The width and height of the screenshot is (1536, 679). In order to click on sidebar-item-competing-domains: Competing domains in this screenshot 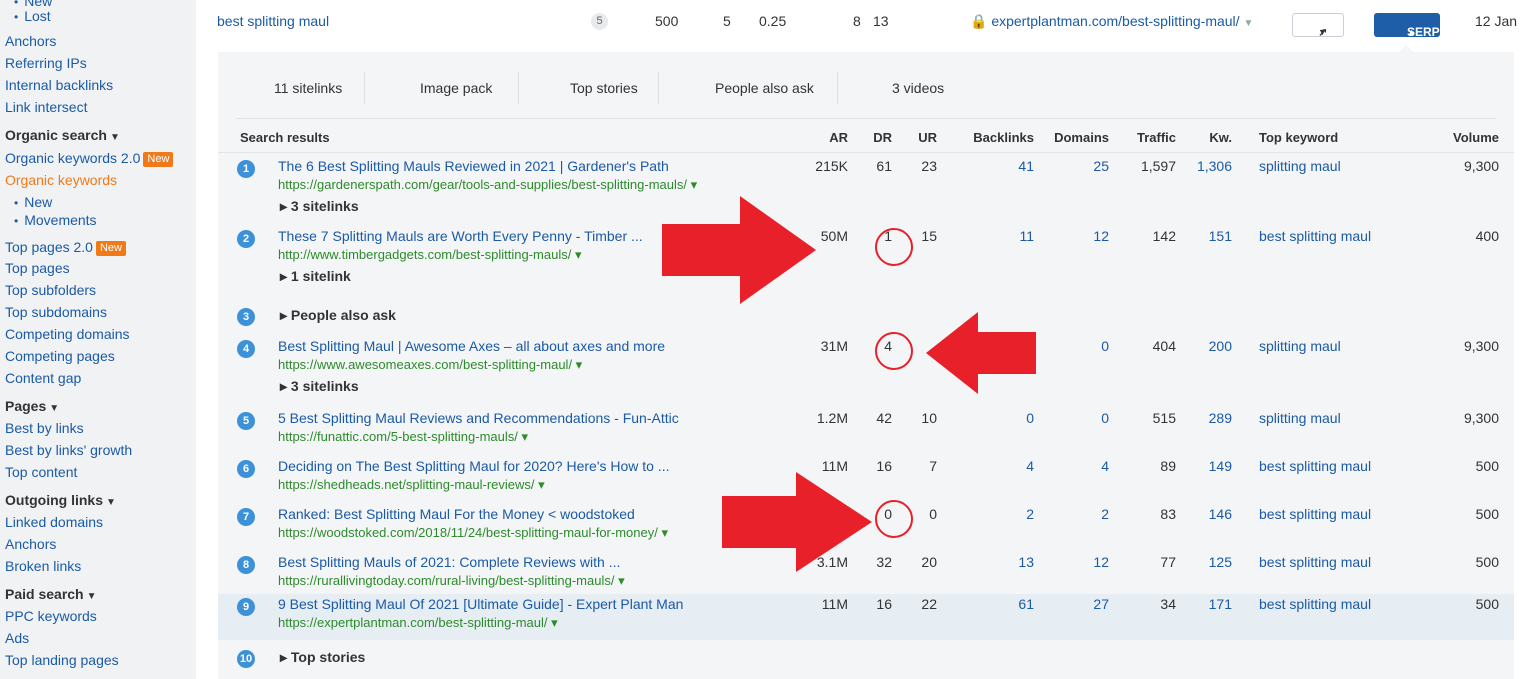, I will do `click(67, 334)`.